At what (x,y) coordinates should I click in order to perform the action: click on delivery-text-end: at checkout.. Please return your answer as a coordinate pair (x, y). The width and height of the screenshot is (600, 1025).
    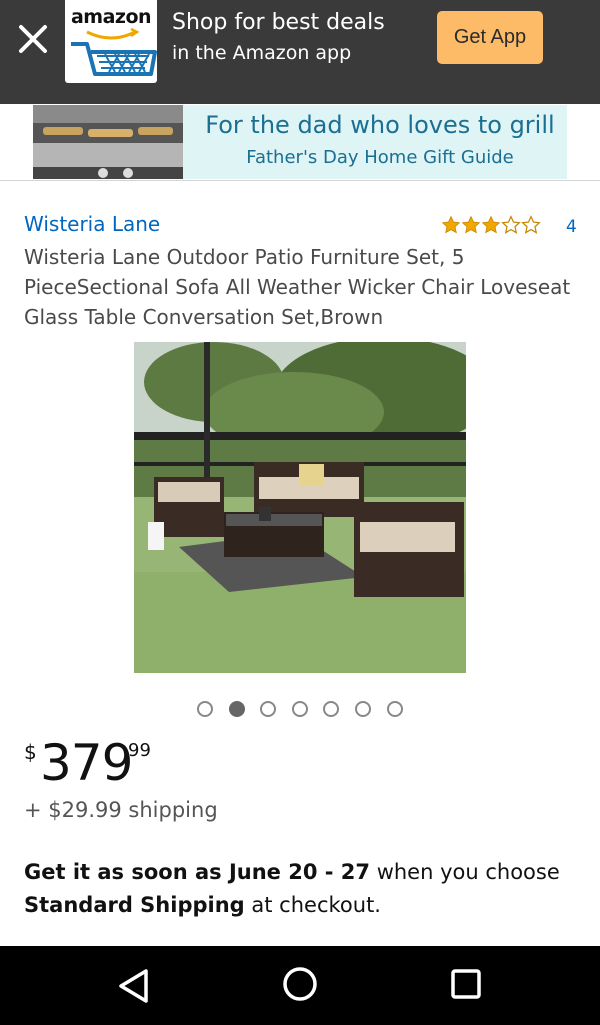
    Looking at the image, I should click on (312, 905).